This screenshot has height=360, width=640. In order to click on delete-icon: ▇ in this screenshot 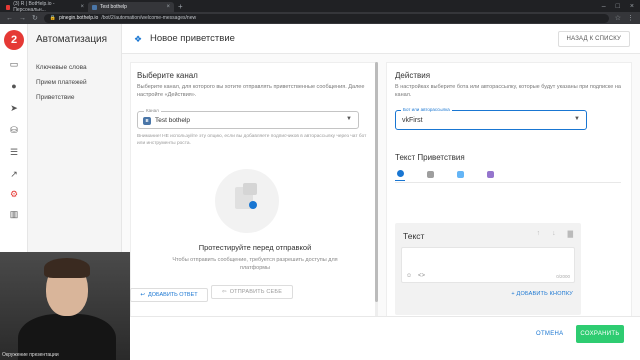, I will do `click(570, 234)`.